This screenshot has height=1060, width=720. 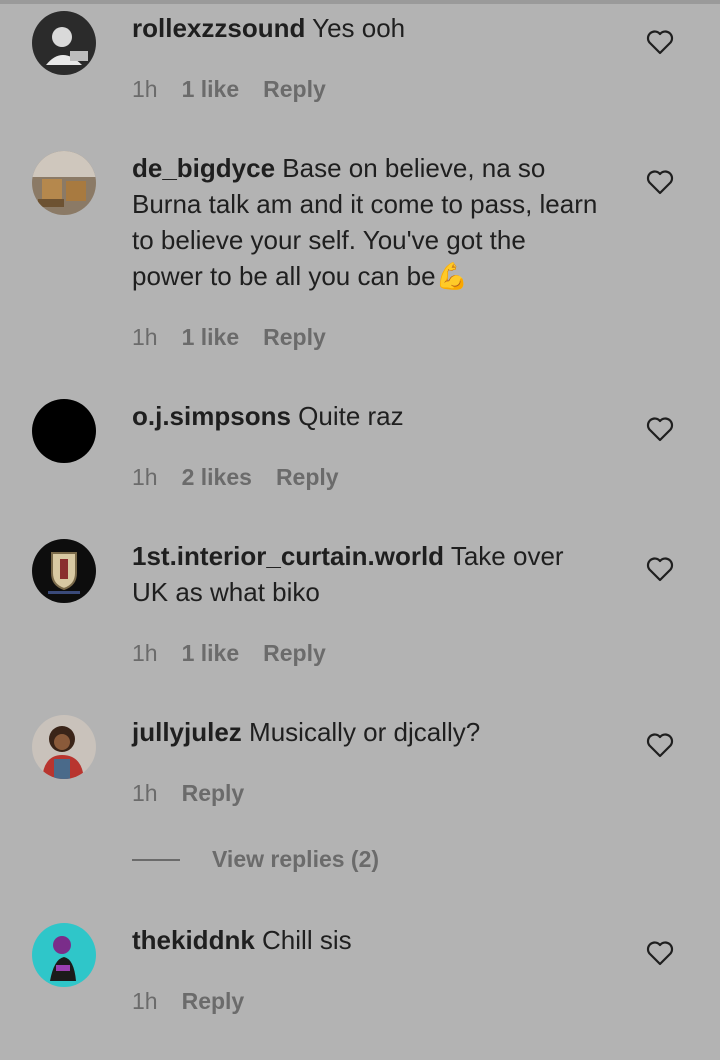 I want to click on top-divider, so click(x=360, y=2).